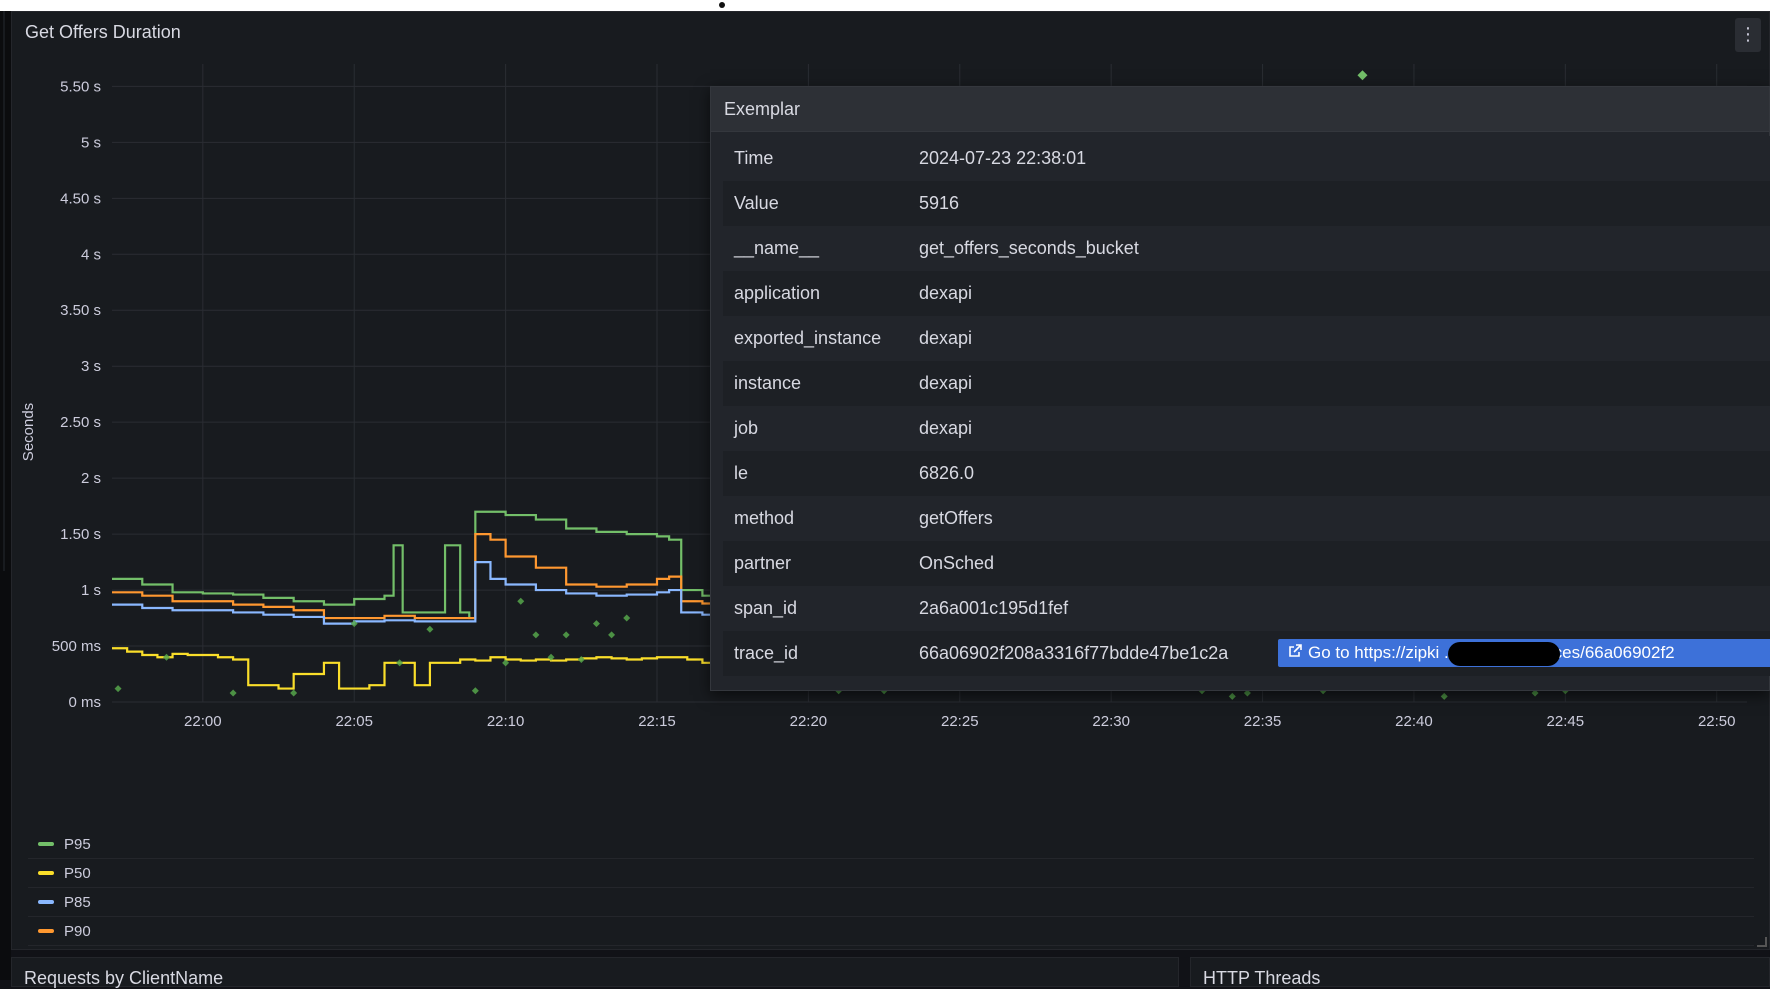 This screenshot has width=1770, height=989. What do you see at coordinates (939, 203) in the screenshot?
I see `label-value: 5916` at bounding box center [939, 203].